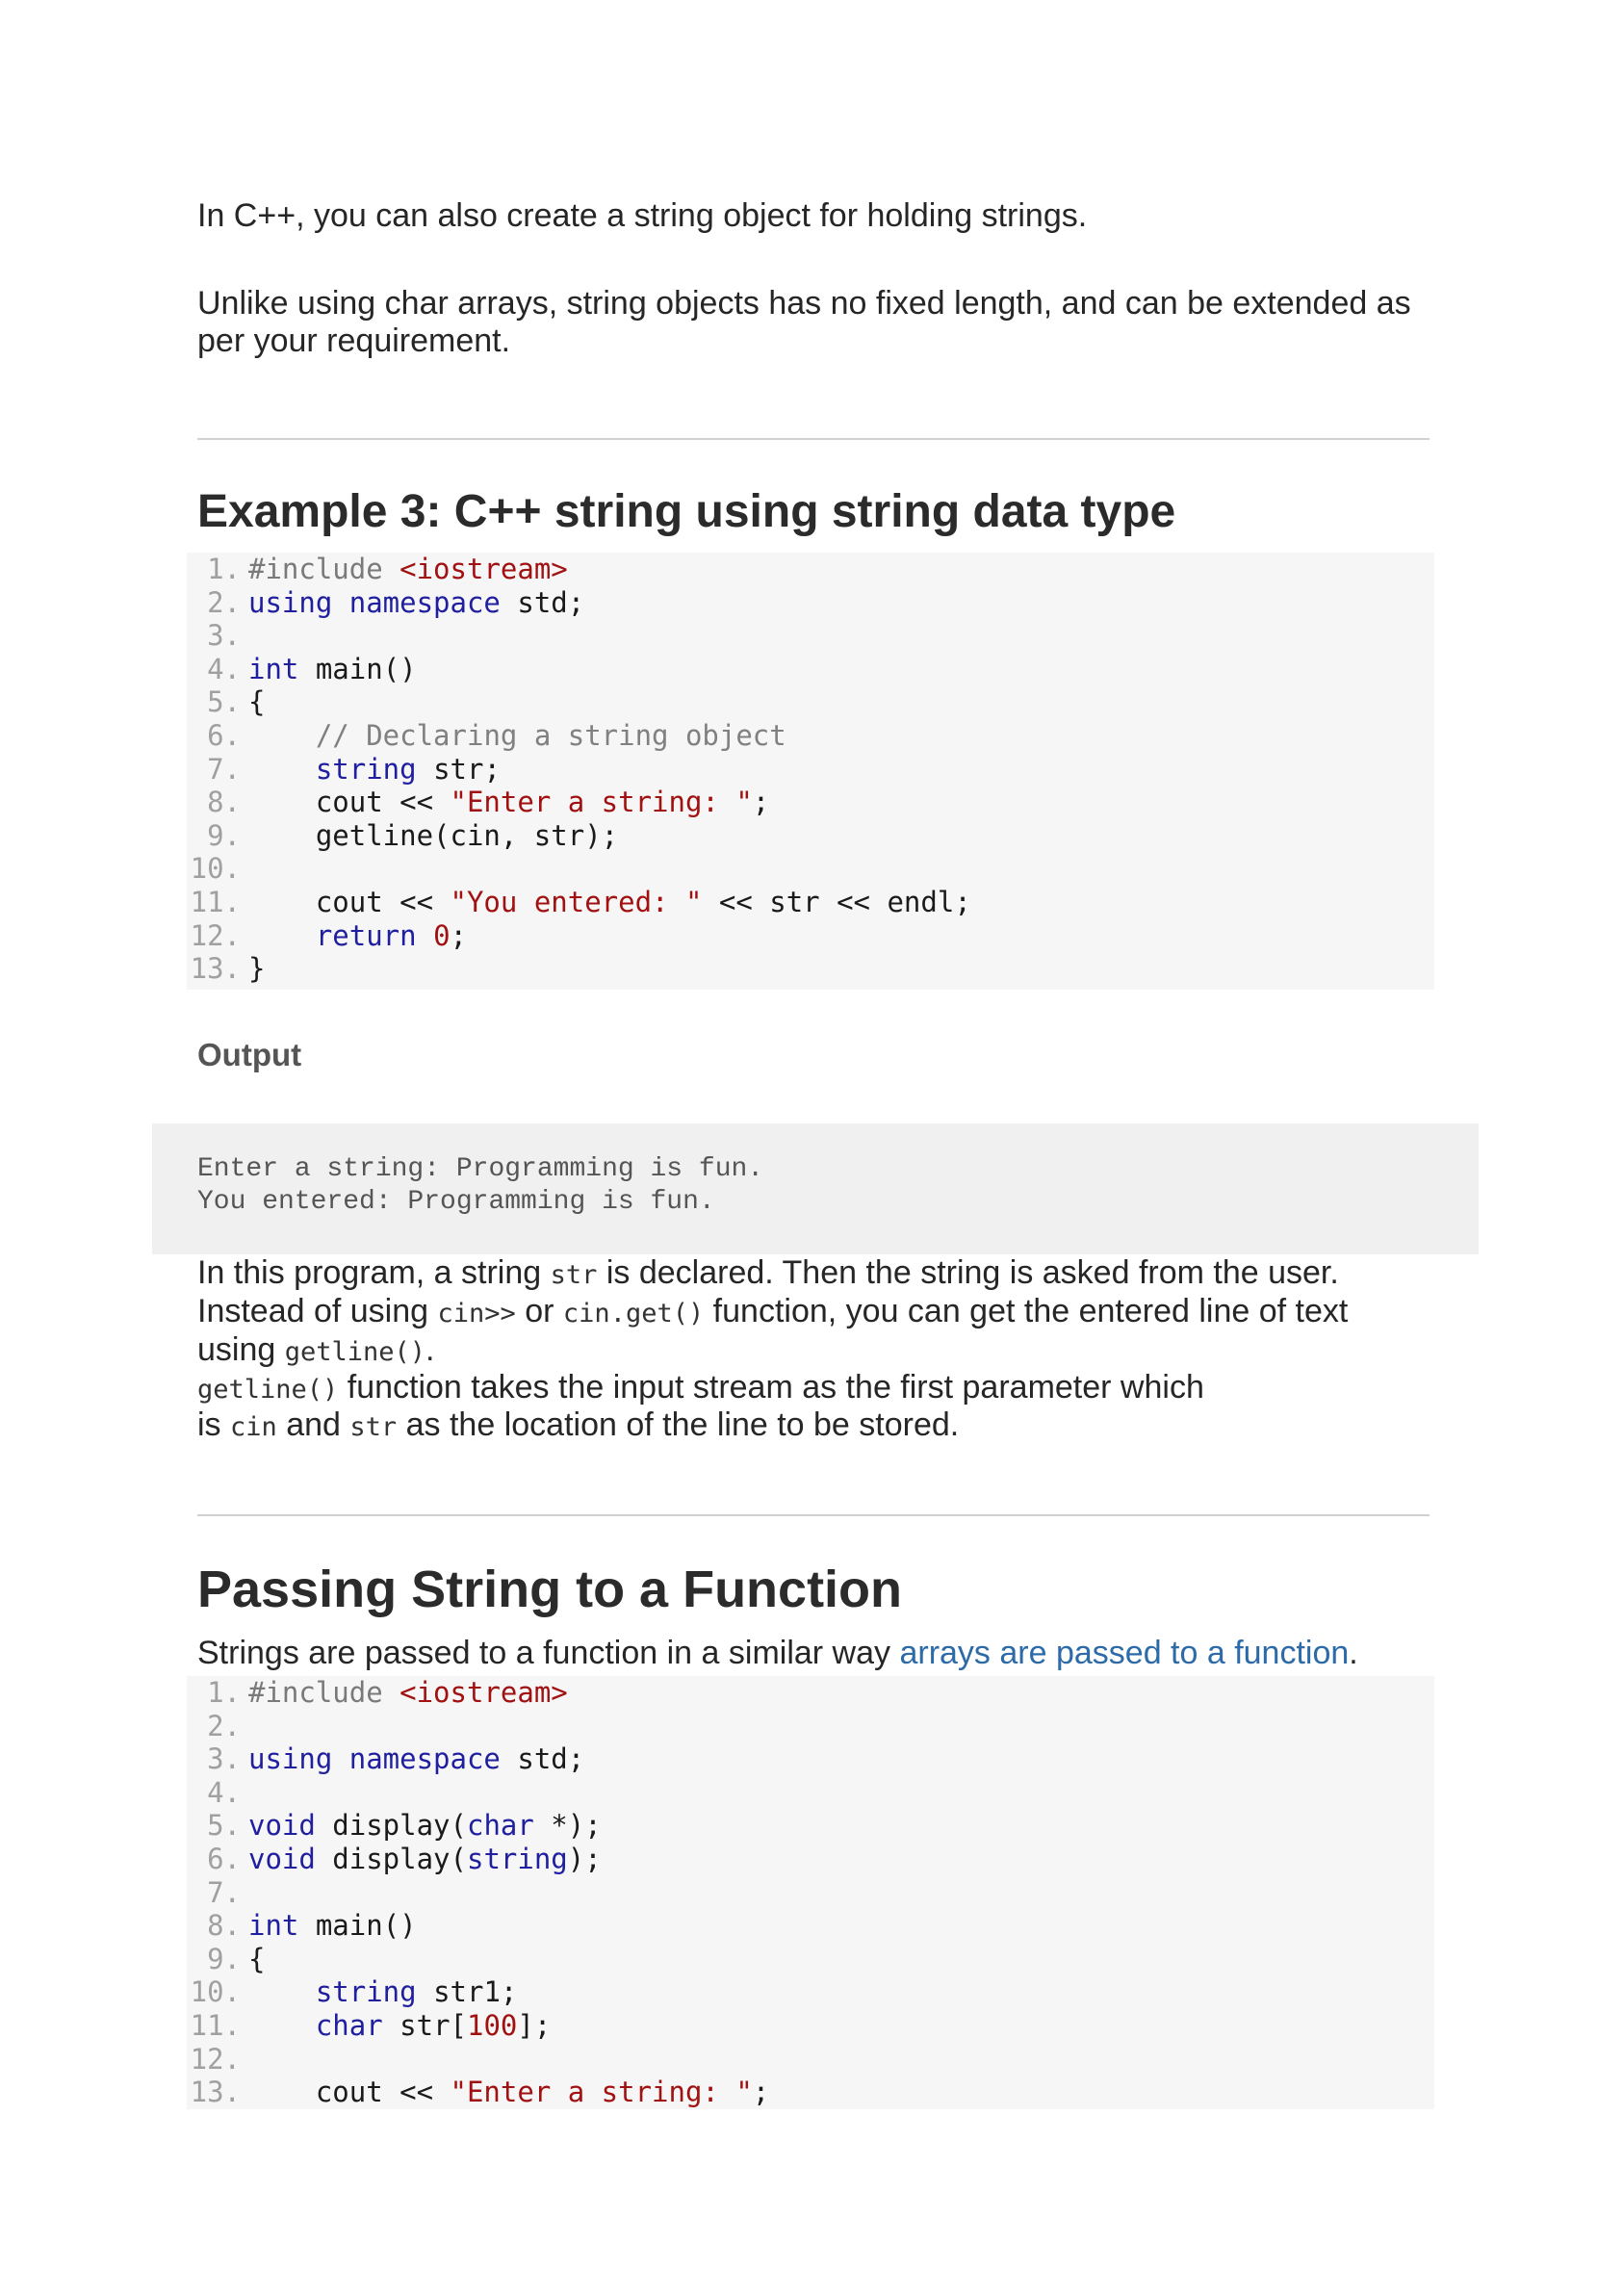 This screenshot has width=1623, height=2296. What do you see at coordinates (425, 1826) in the screenshot?
I see `code-text: void display(char *);` at bounding box center [425, 1826].